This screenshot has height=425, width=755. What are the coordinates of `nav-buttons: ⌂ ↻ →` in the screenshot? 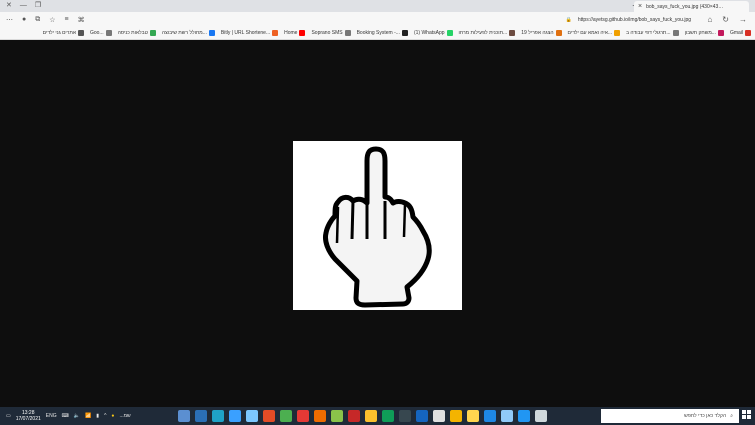 It's located at (727, 19).